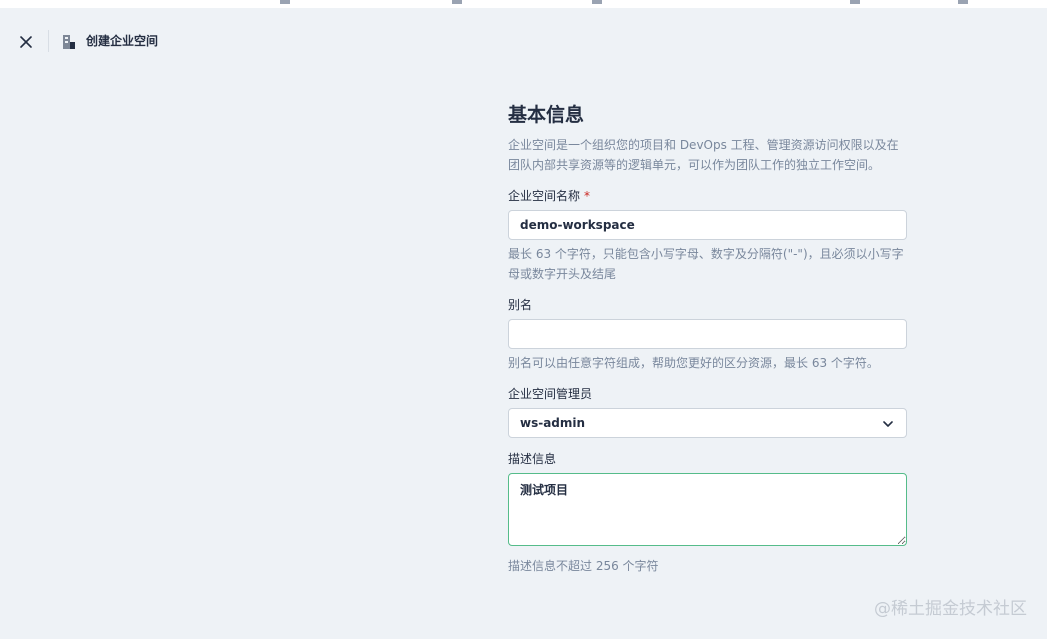 The image size is (1047, 639). I want to click on alias-input, so click(707, 334).